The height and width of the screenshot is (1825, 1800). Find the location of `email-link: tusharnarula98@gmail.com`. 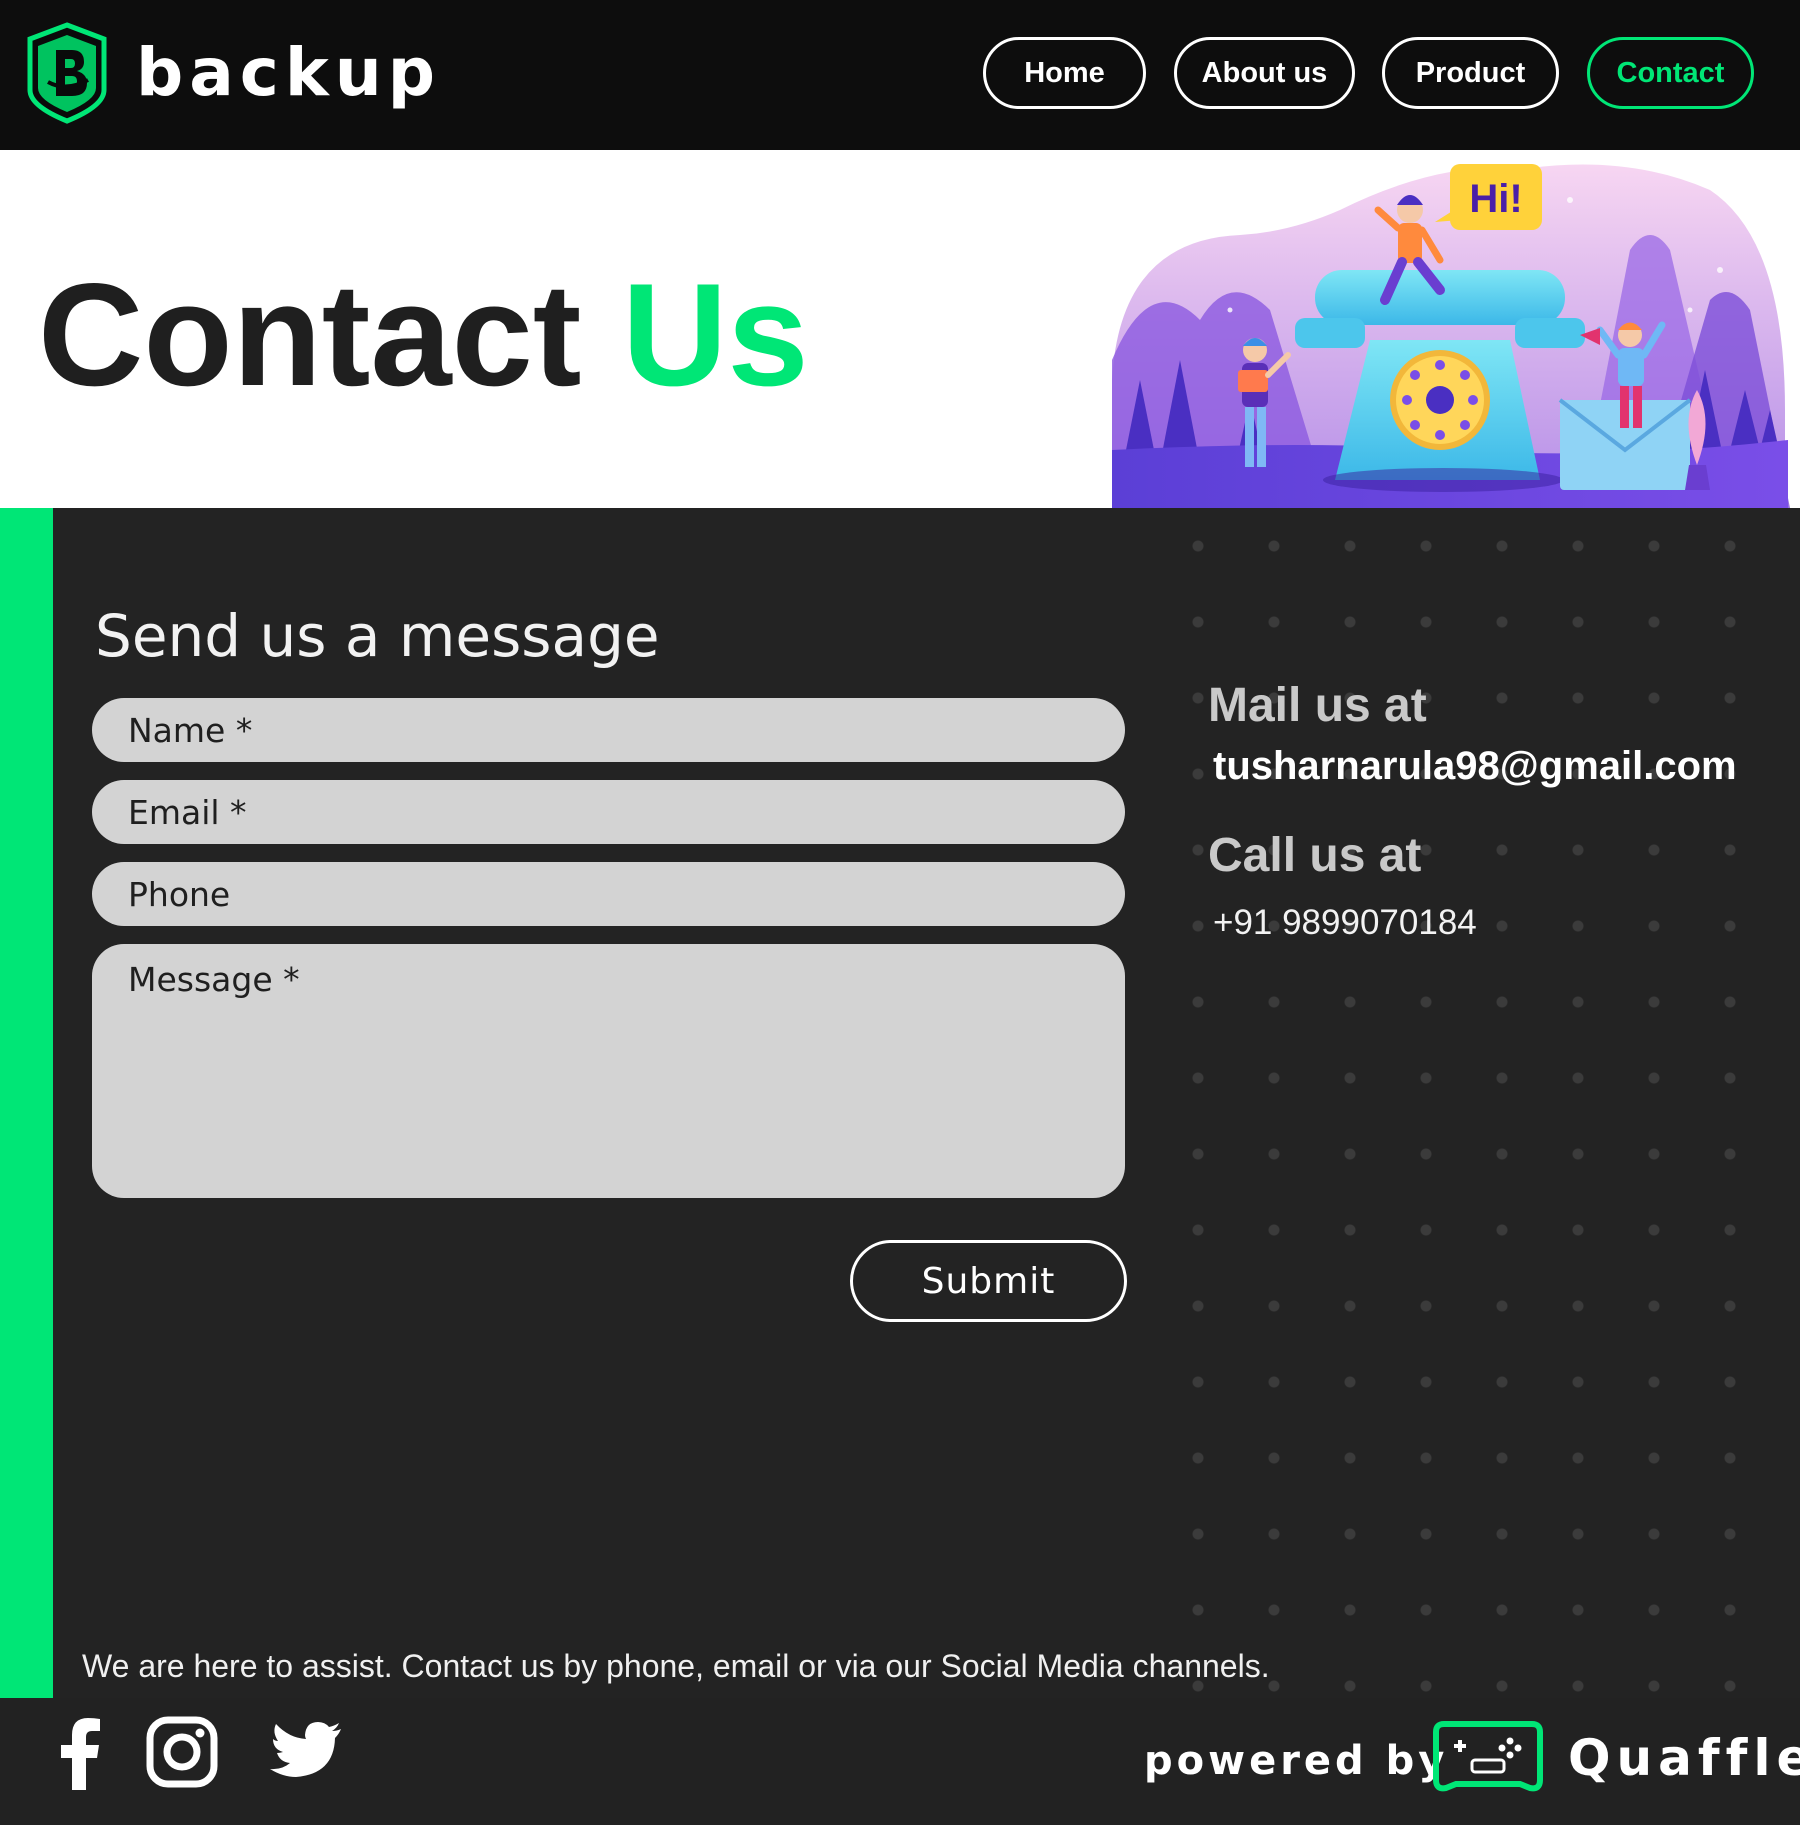

email-link: tusharnarula98@gmail.com is located at coordinates (1475, 766).